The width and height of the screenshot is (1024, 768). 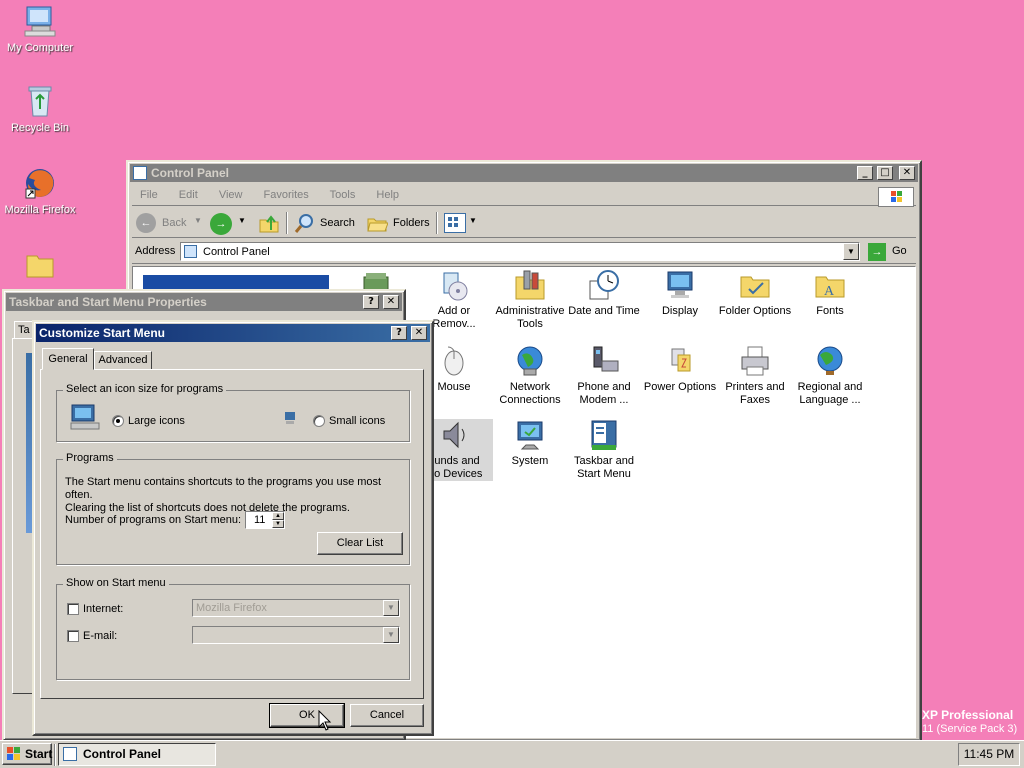 What do you see at coordinates (204, 302) in the screenshot?
I see `taskbar-properties-titlebar: Taskbar and Start Menu Properties ? ✕` at bounding box center [204, 302].